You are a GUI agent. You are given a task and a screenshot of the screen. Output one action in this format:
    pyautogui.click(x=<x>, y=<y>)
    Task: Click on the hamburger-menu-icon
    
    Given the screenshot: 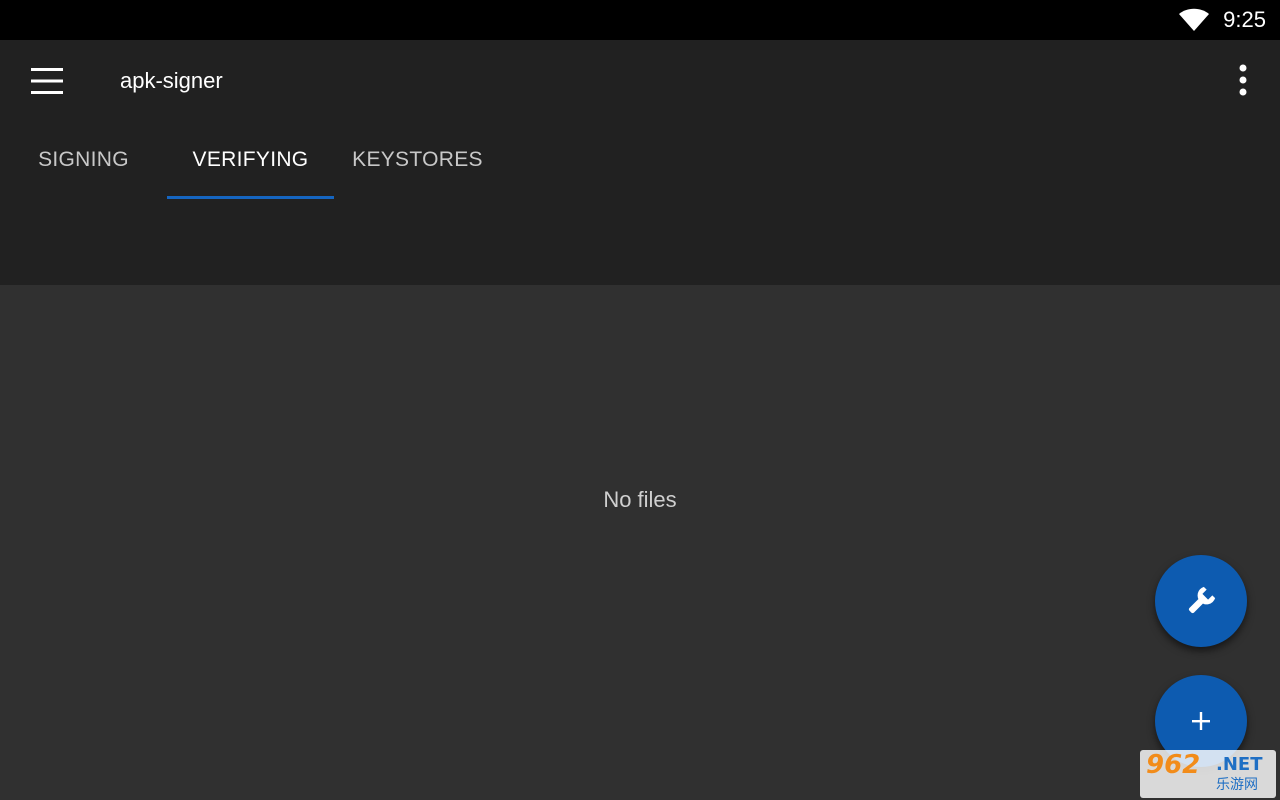 What is the action you would take?
    pyautogui.click(x=47, y=81)
    